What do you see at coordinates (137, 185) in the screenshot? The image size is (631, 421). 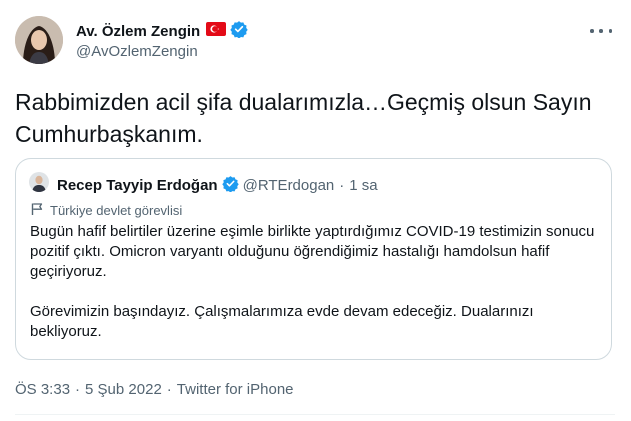 I see `quoted-author-name: Recep Tayyip Erdoğan` at bounding box center [137, 185].